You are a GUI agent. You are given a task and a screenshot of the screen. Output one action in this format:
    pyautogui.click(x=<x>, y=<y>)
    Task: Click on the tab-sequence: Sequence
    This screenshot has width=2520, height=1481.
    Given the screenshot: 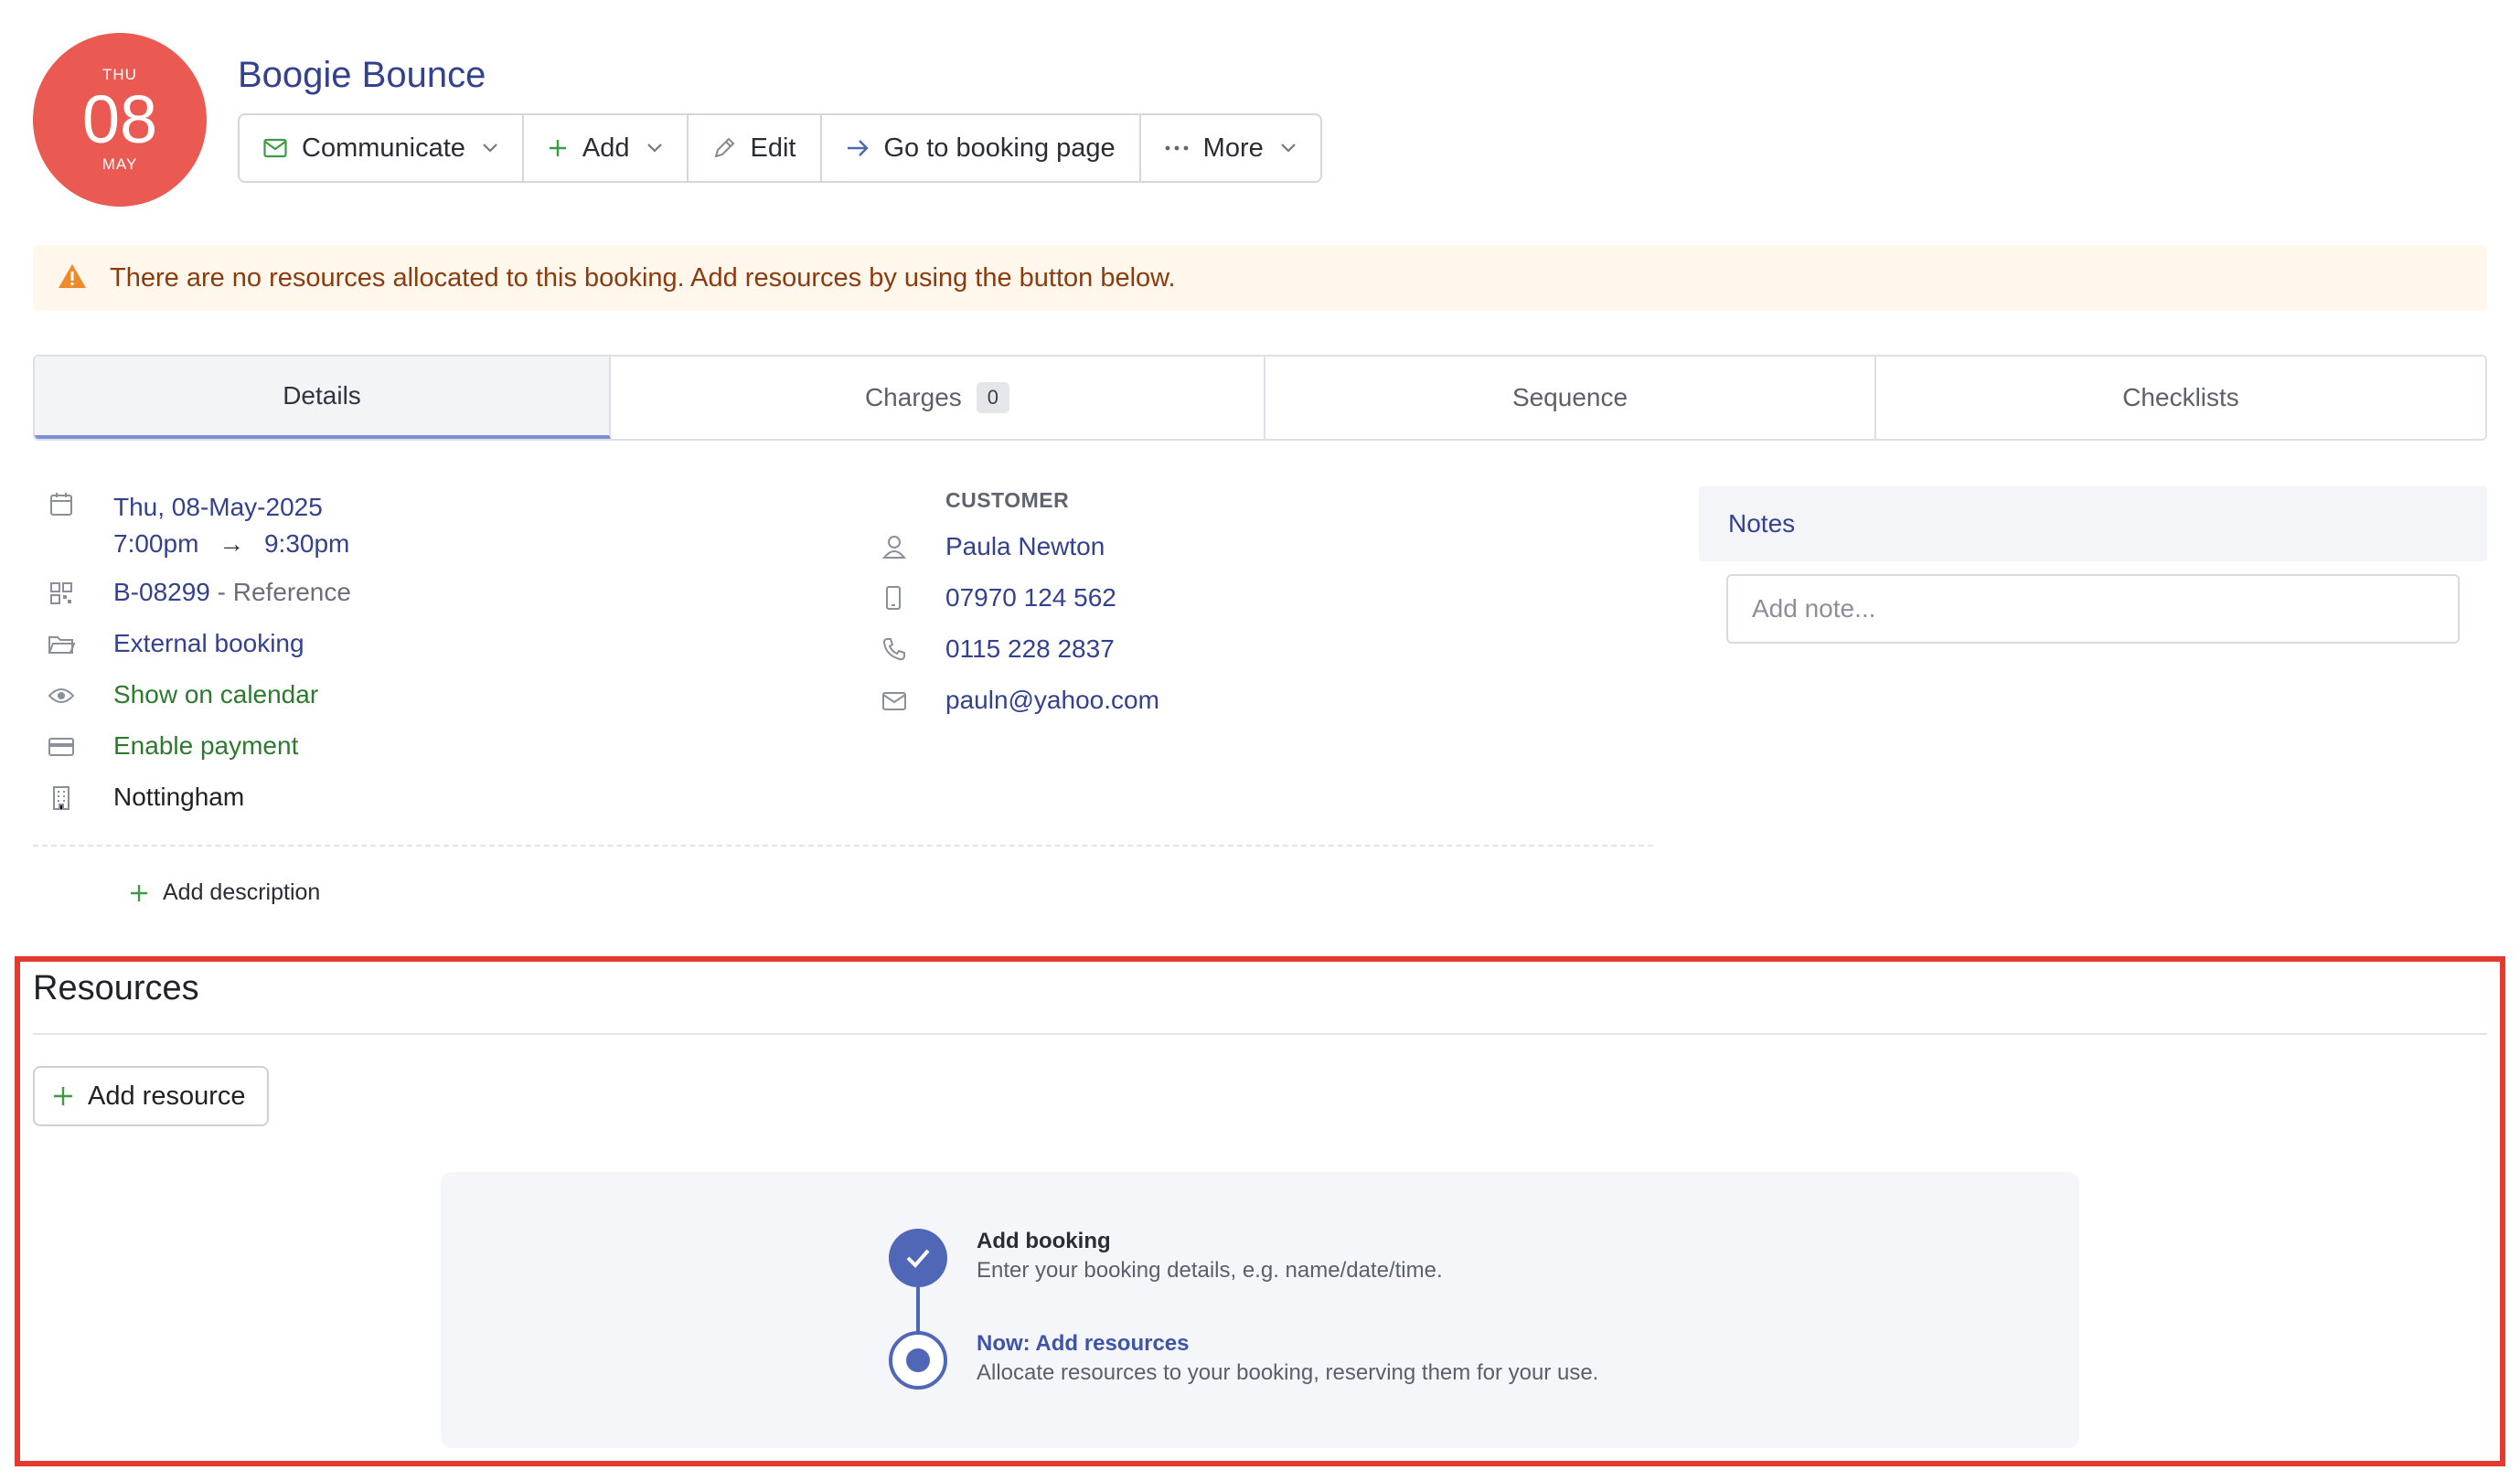 What is the action you would take?
    pyautogui.click(x=1570, y=398)
    